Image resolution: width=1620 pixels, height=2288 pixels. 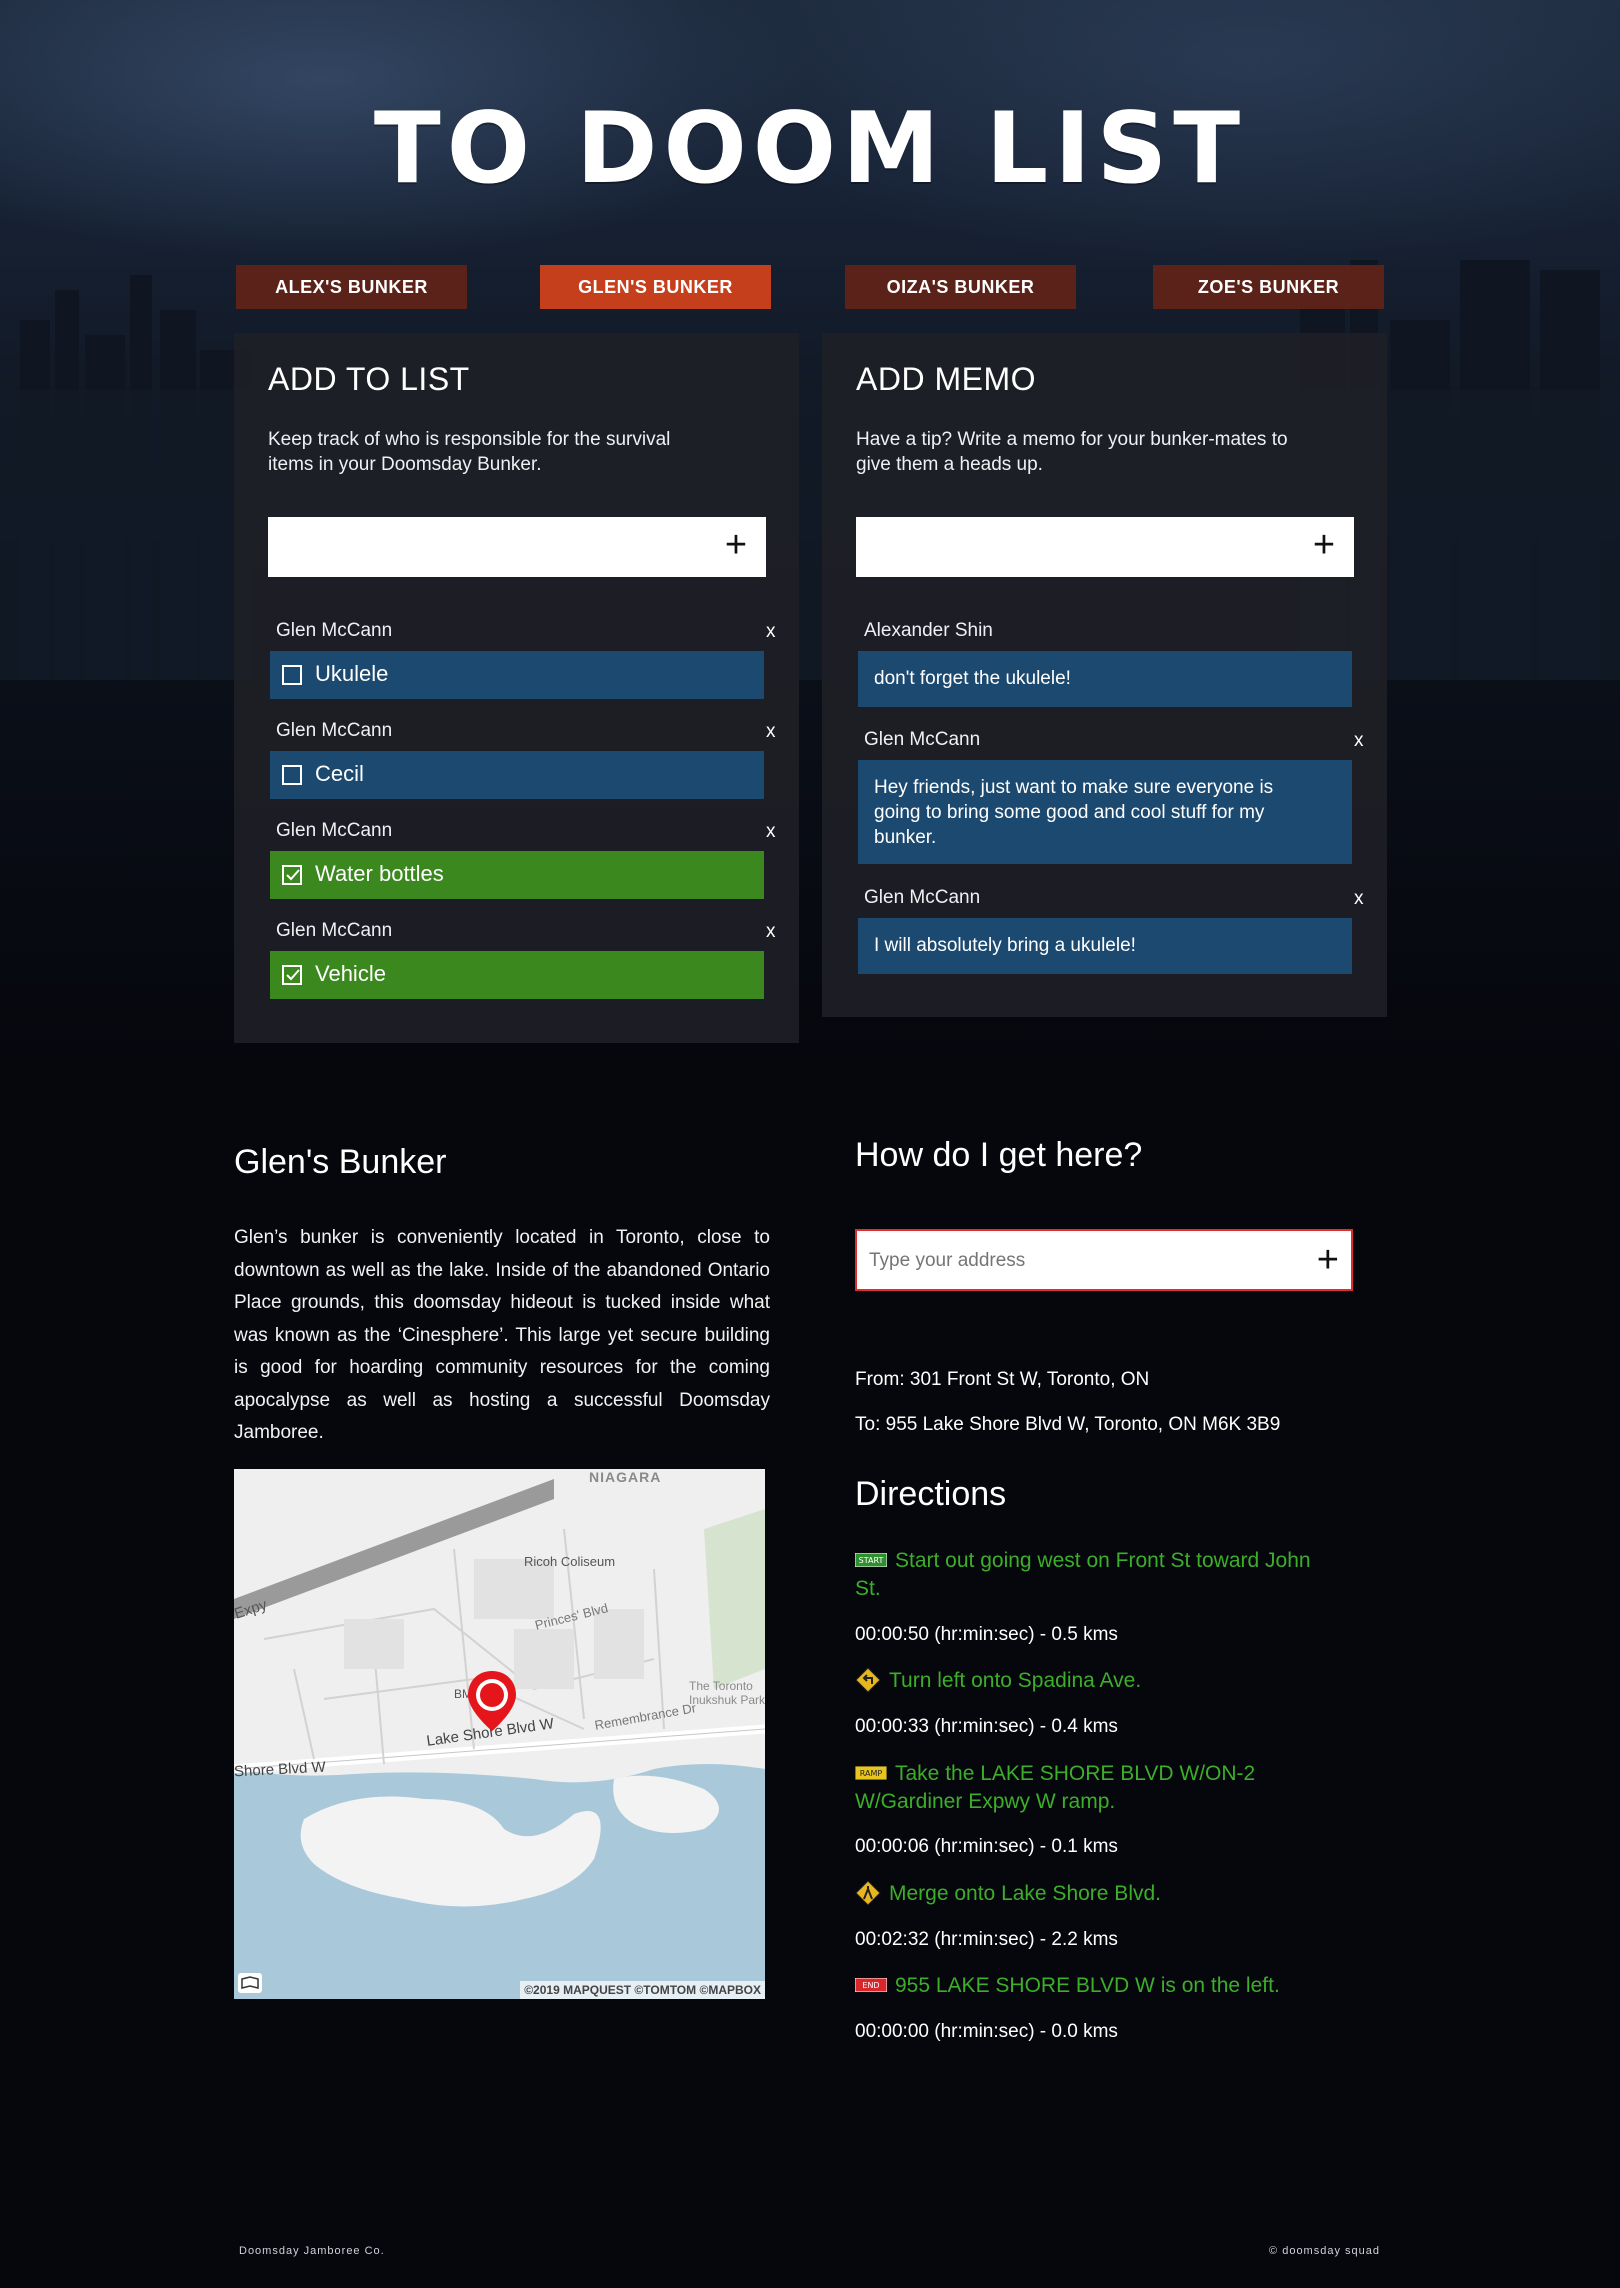 I want to click on footer-copyright: © doomsday squad, so click(x=1324, y=2251).